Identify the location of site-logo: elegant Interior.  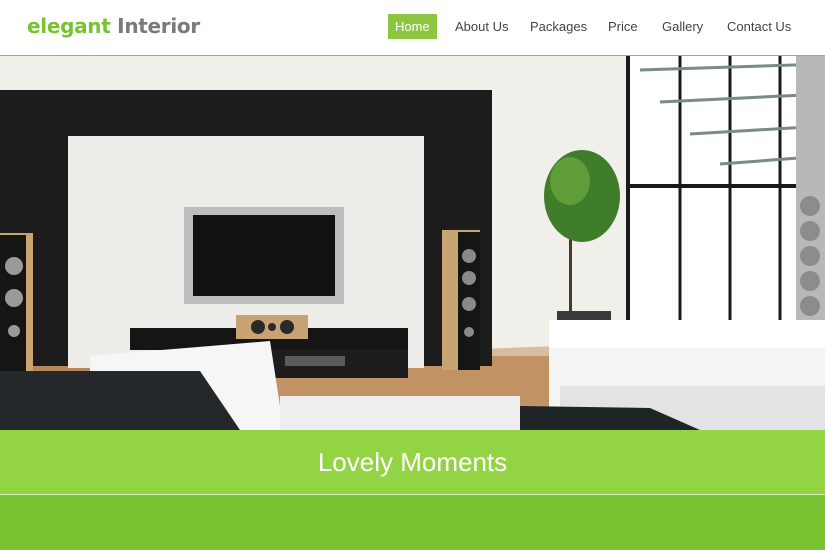
(113, 26).